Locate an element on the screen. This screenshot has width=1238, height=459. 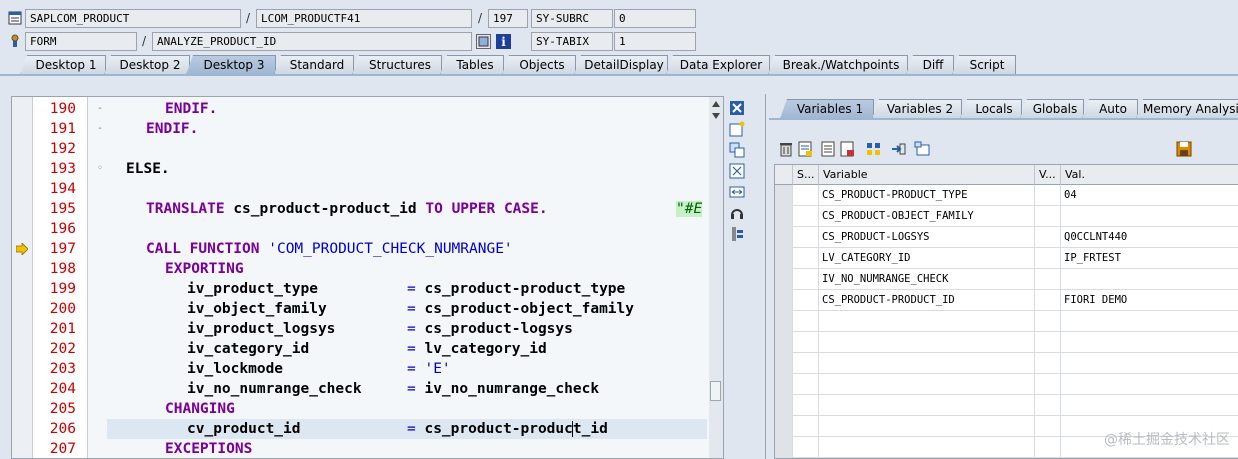
line-field: 197 is located at coordinates (508, 18).